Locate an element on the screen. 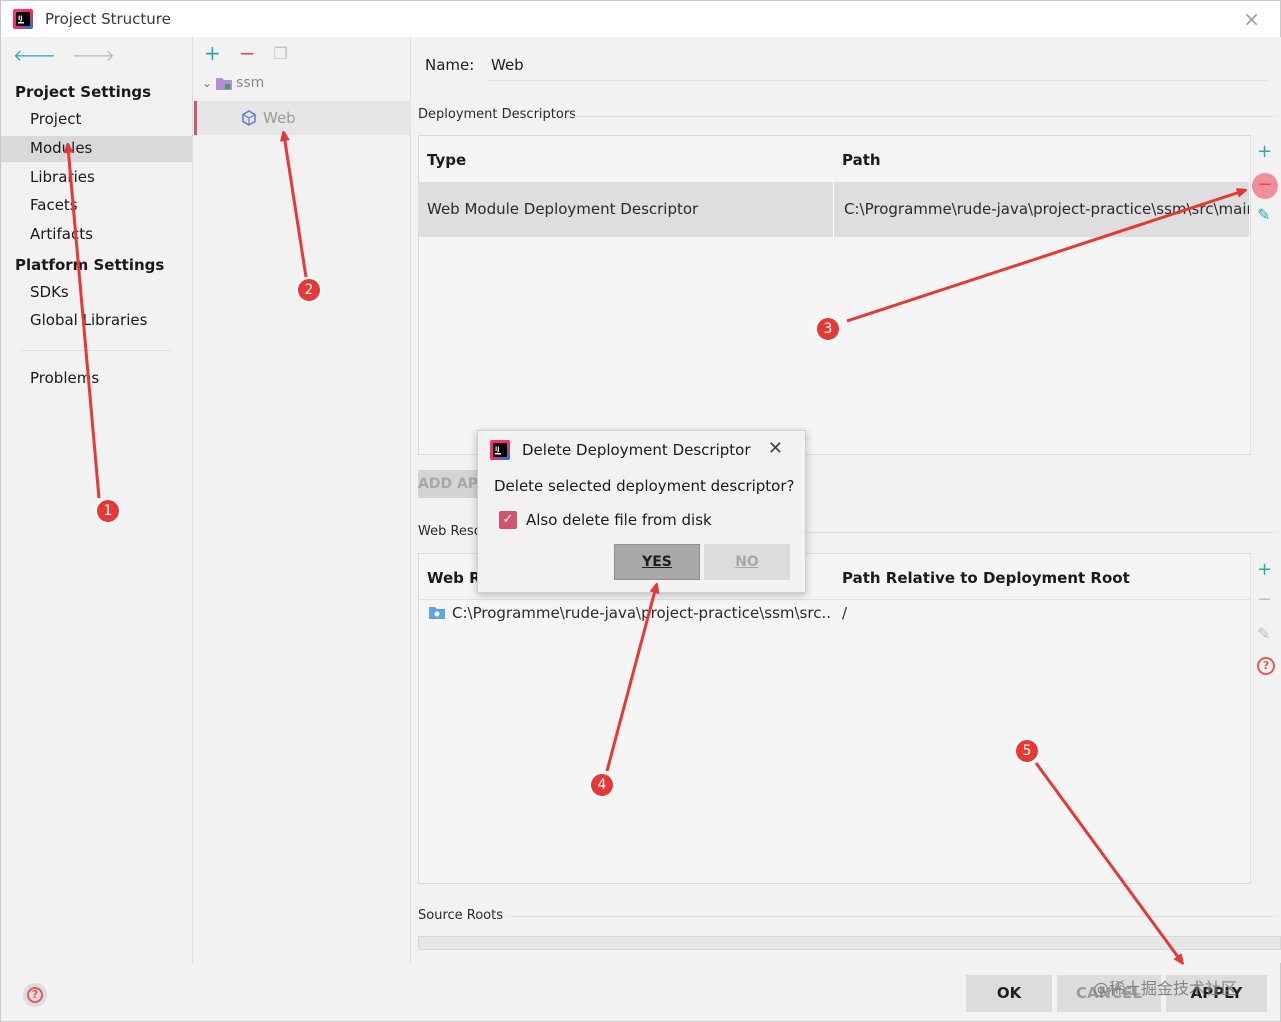  annotation-badge-1: 1 is located at coordinates (108, 511).